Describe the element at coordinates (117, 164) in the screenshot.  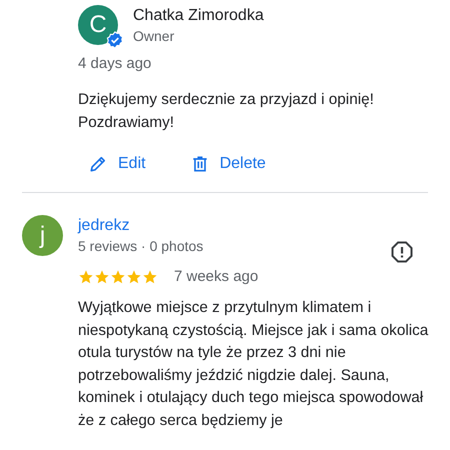
I see `edit-button: Edit` at that location.